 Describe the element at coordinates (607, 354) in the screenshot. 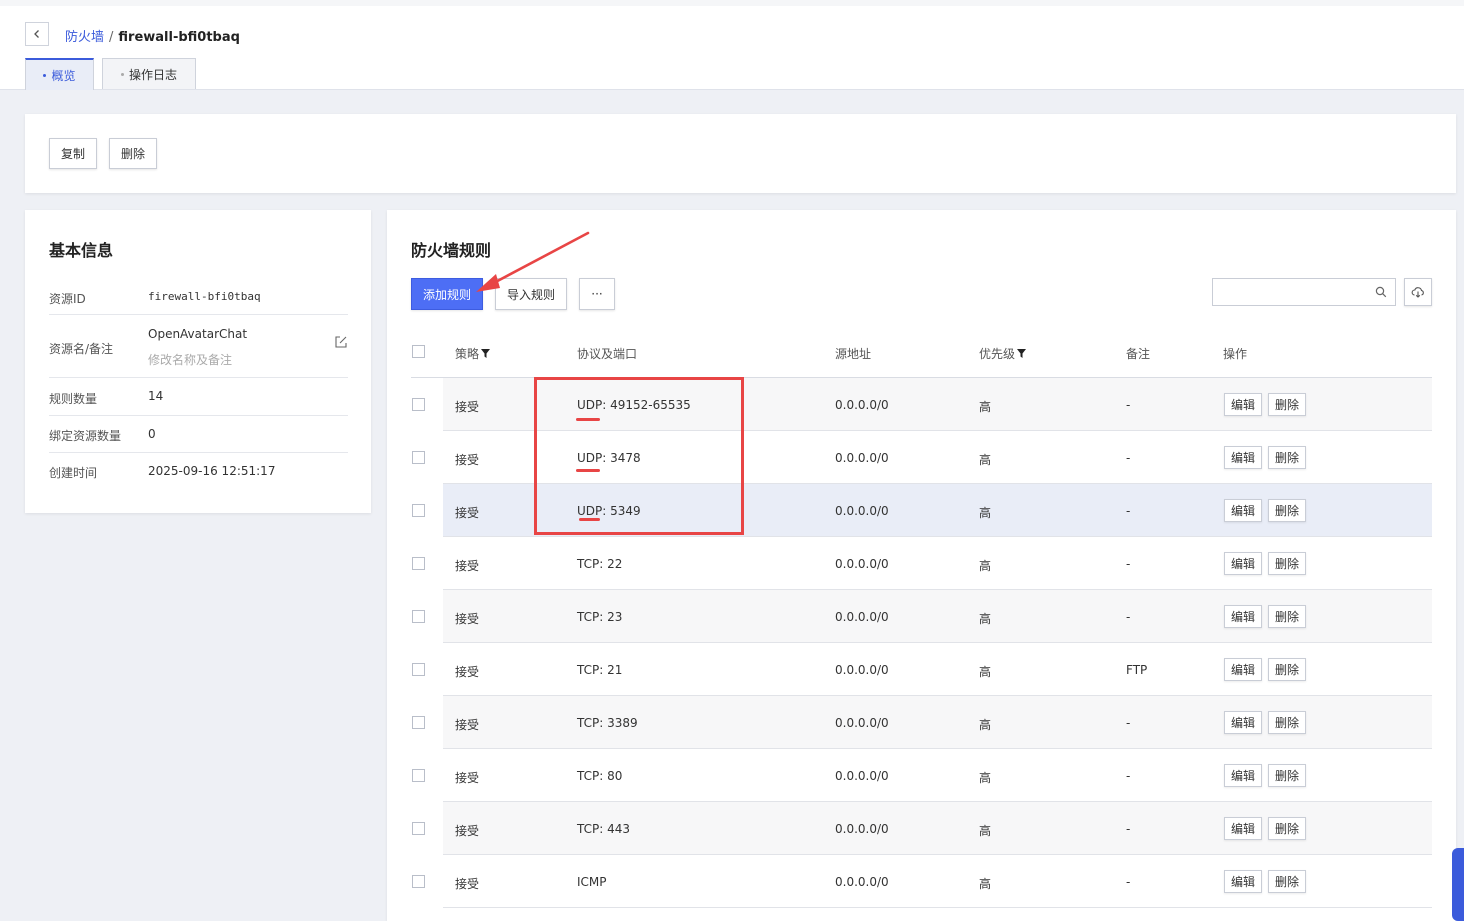

I see `header-protocol: 协议及端口` at that location.